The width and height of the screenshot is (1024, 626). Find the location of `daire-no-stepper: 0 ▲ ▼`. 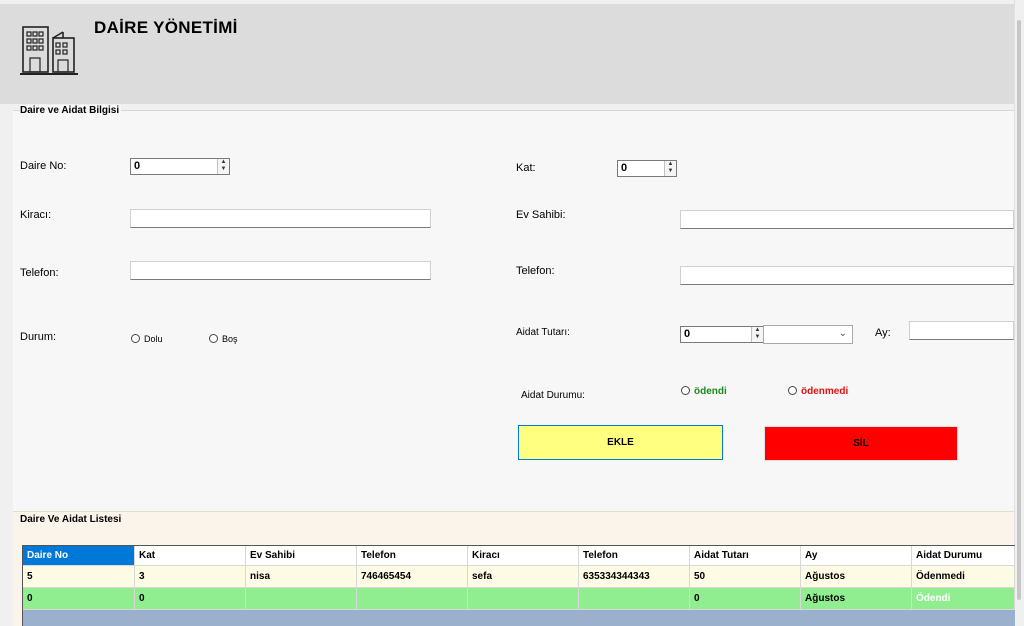

daire-no-stepper: 0 ▲ ▼ is located at coordinates (180, 166).